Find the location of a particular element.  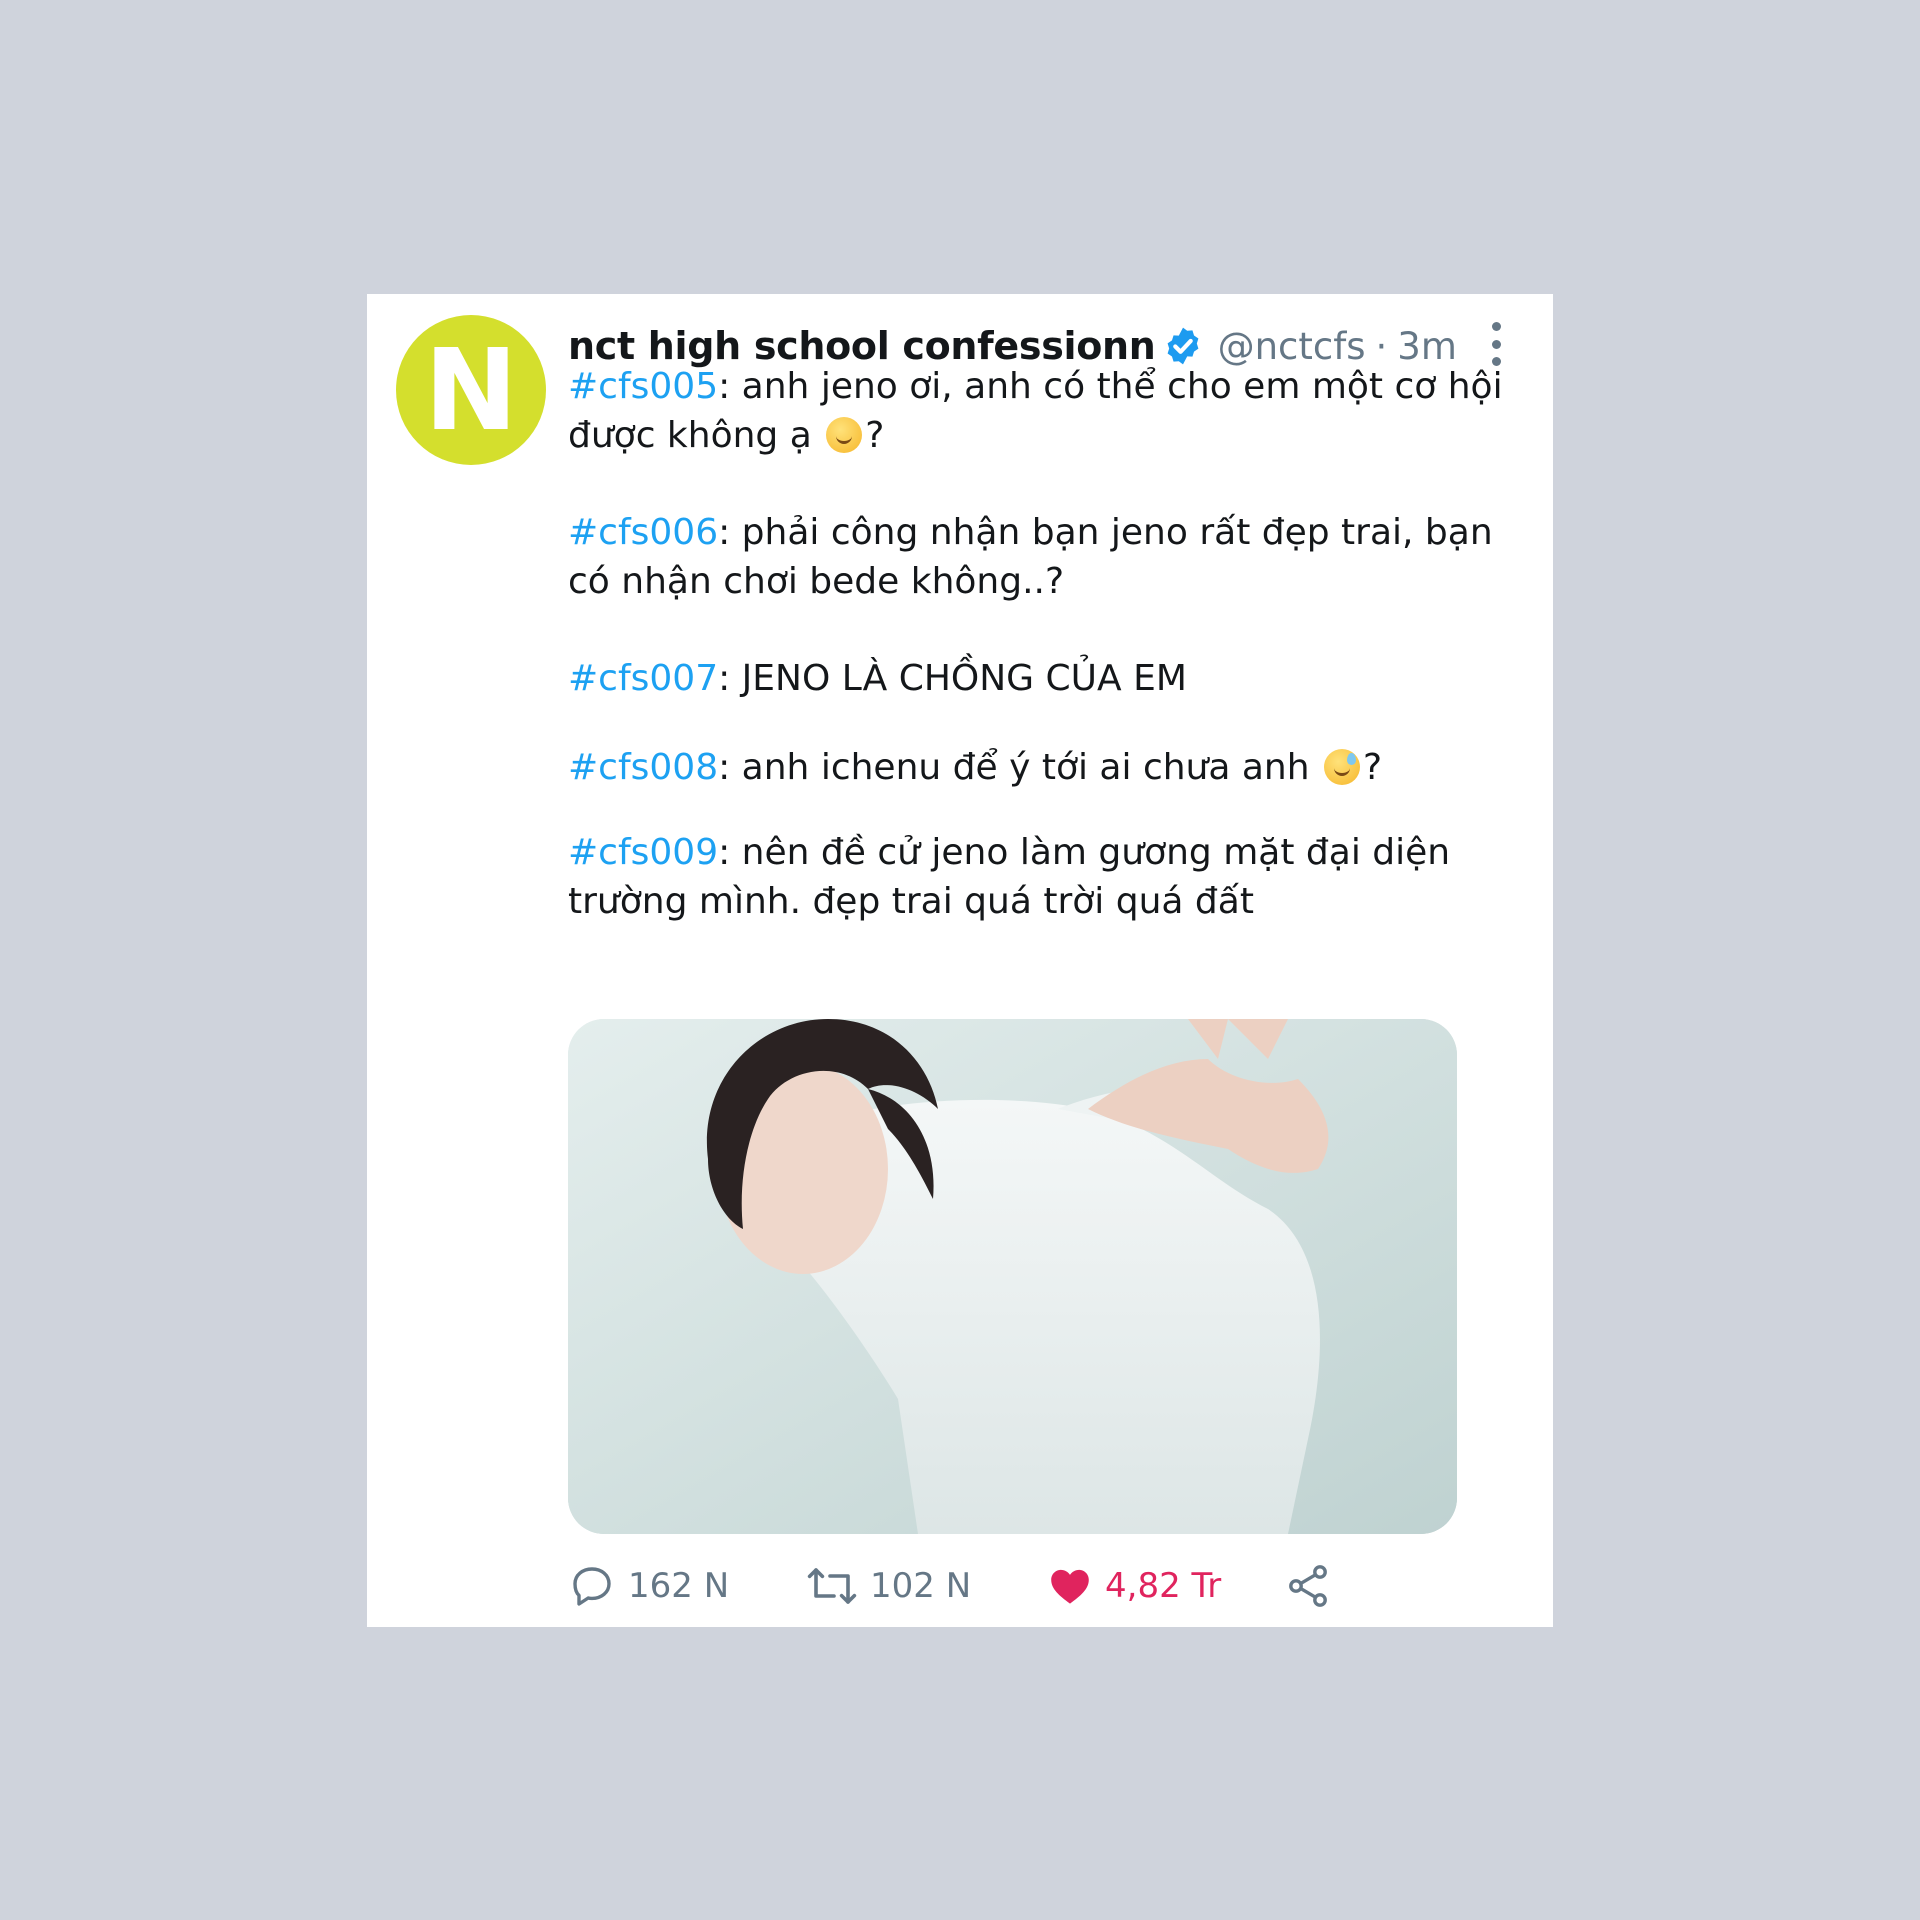

like-count: 4,82 Tr is located at coordinates (1163, 1586).